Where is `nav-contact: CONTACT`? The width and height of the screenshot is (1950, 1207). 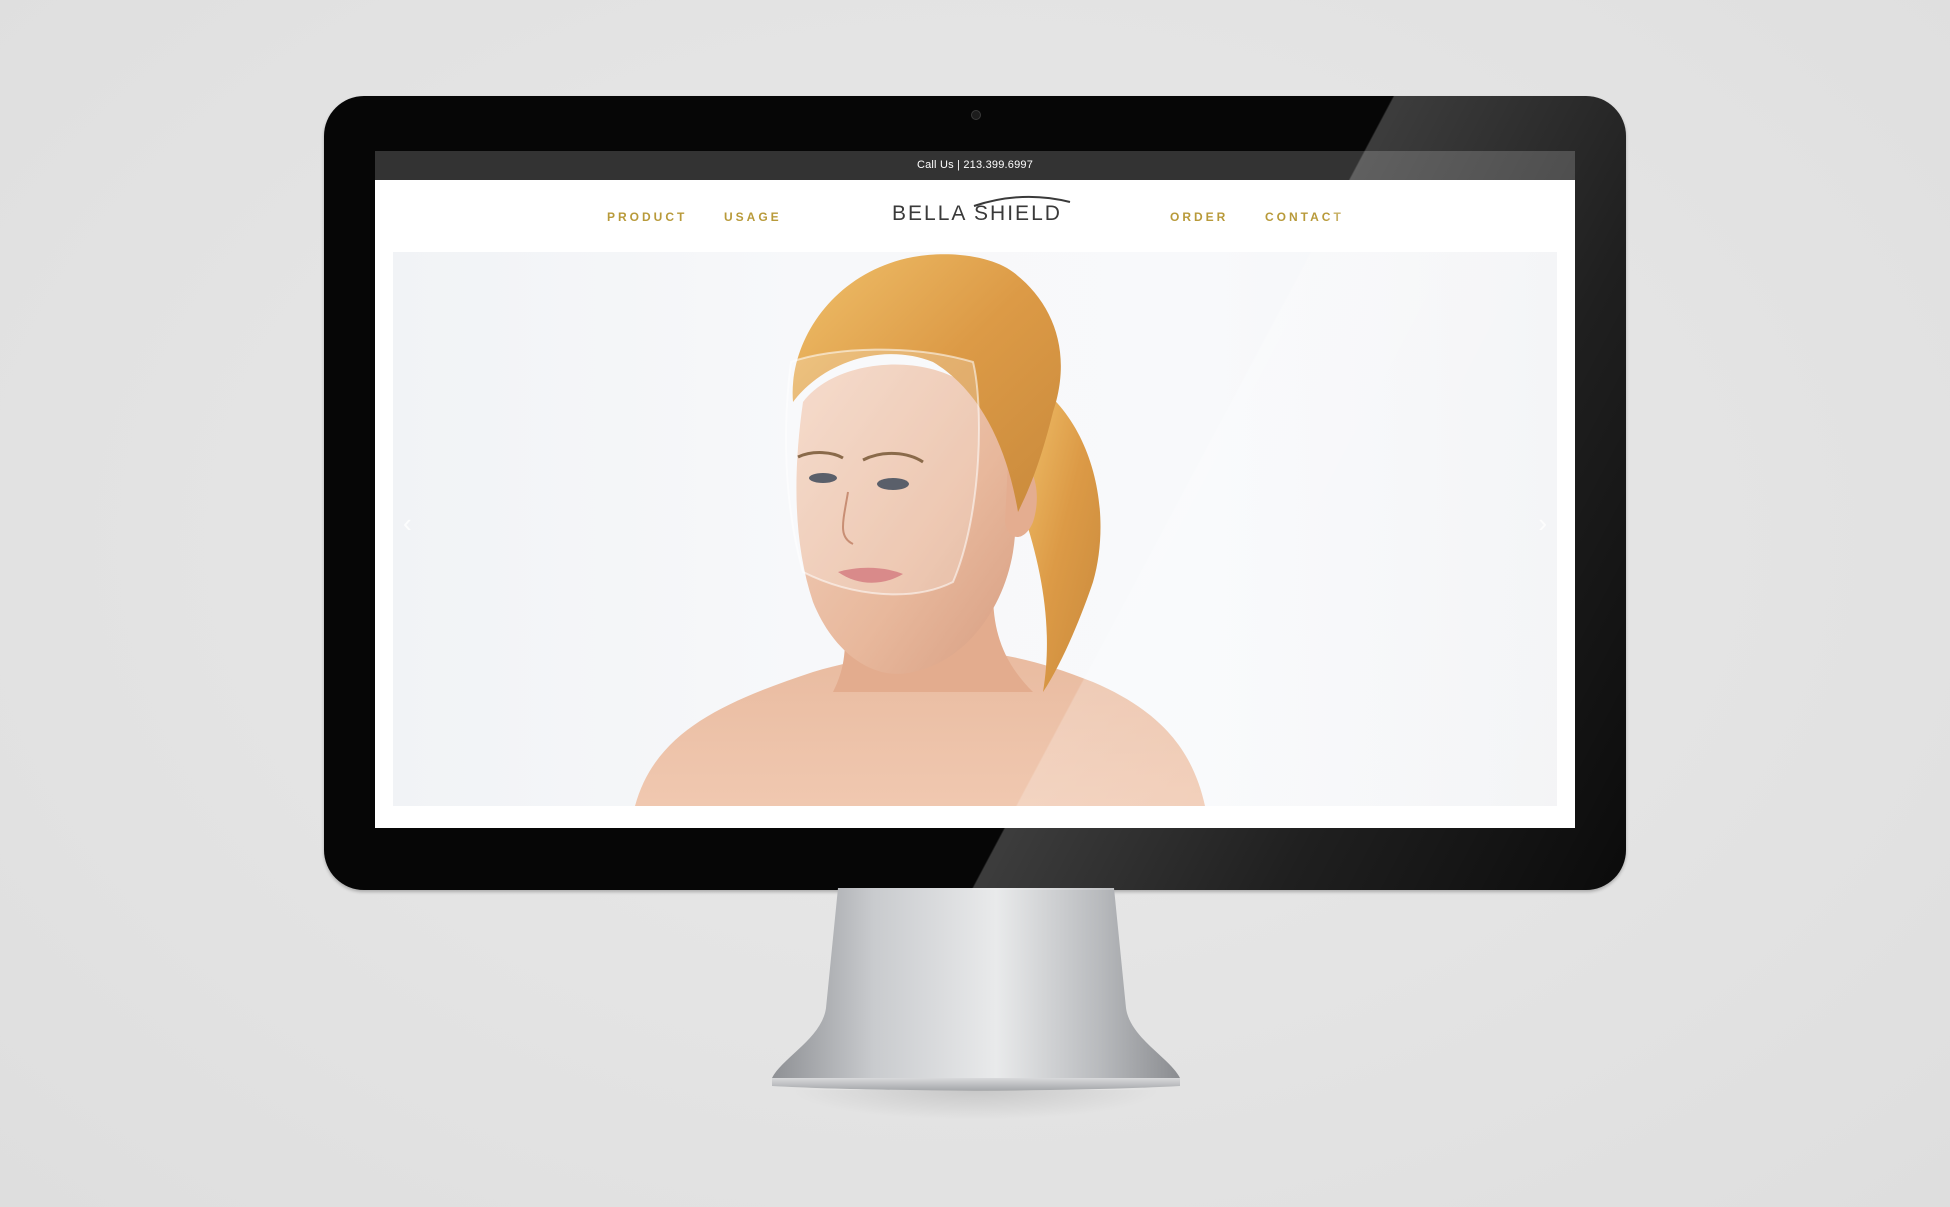 nav-contact: CONTACT is located at coordinates (1304, 217).